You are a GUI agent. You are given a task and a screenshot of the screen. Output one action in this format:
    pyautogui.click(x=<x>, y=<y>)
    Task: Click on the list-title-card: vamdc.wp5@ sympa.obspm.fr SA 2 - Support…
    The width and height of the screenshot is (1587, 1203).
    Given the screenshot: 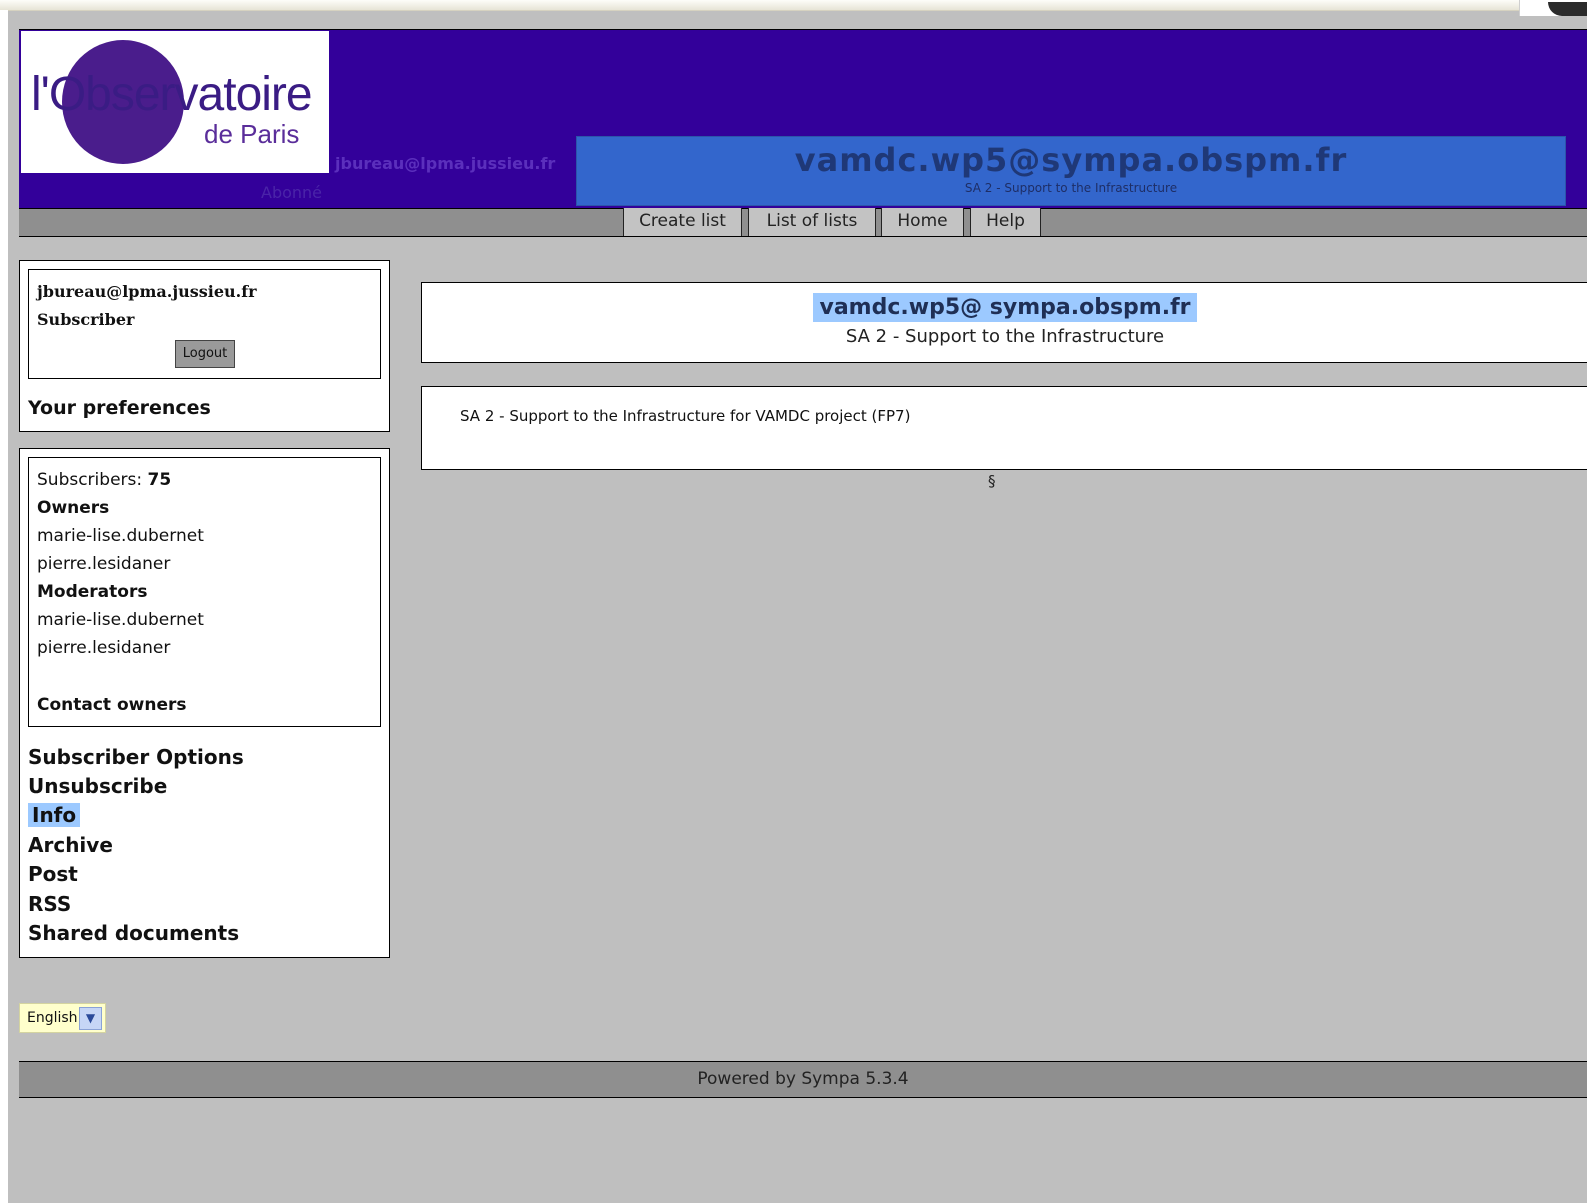 What is the action you would take?
    pyautogui.click(x=1004, y=322)
    